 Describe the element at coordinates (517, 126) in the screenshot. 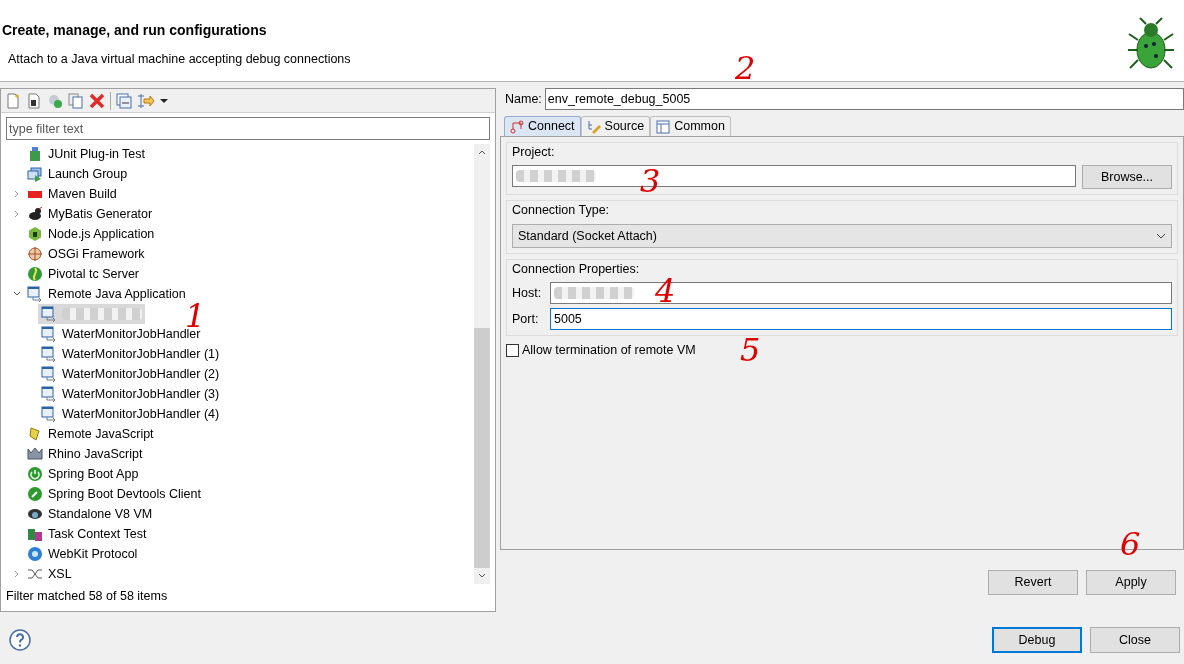

I see `connector-nodes-icon` at that location.